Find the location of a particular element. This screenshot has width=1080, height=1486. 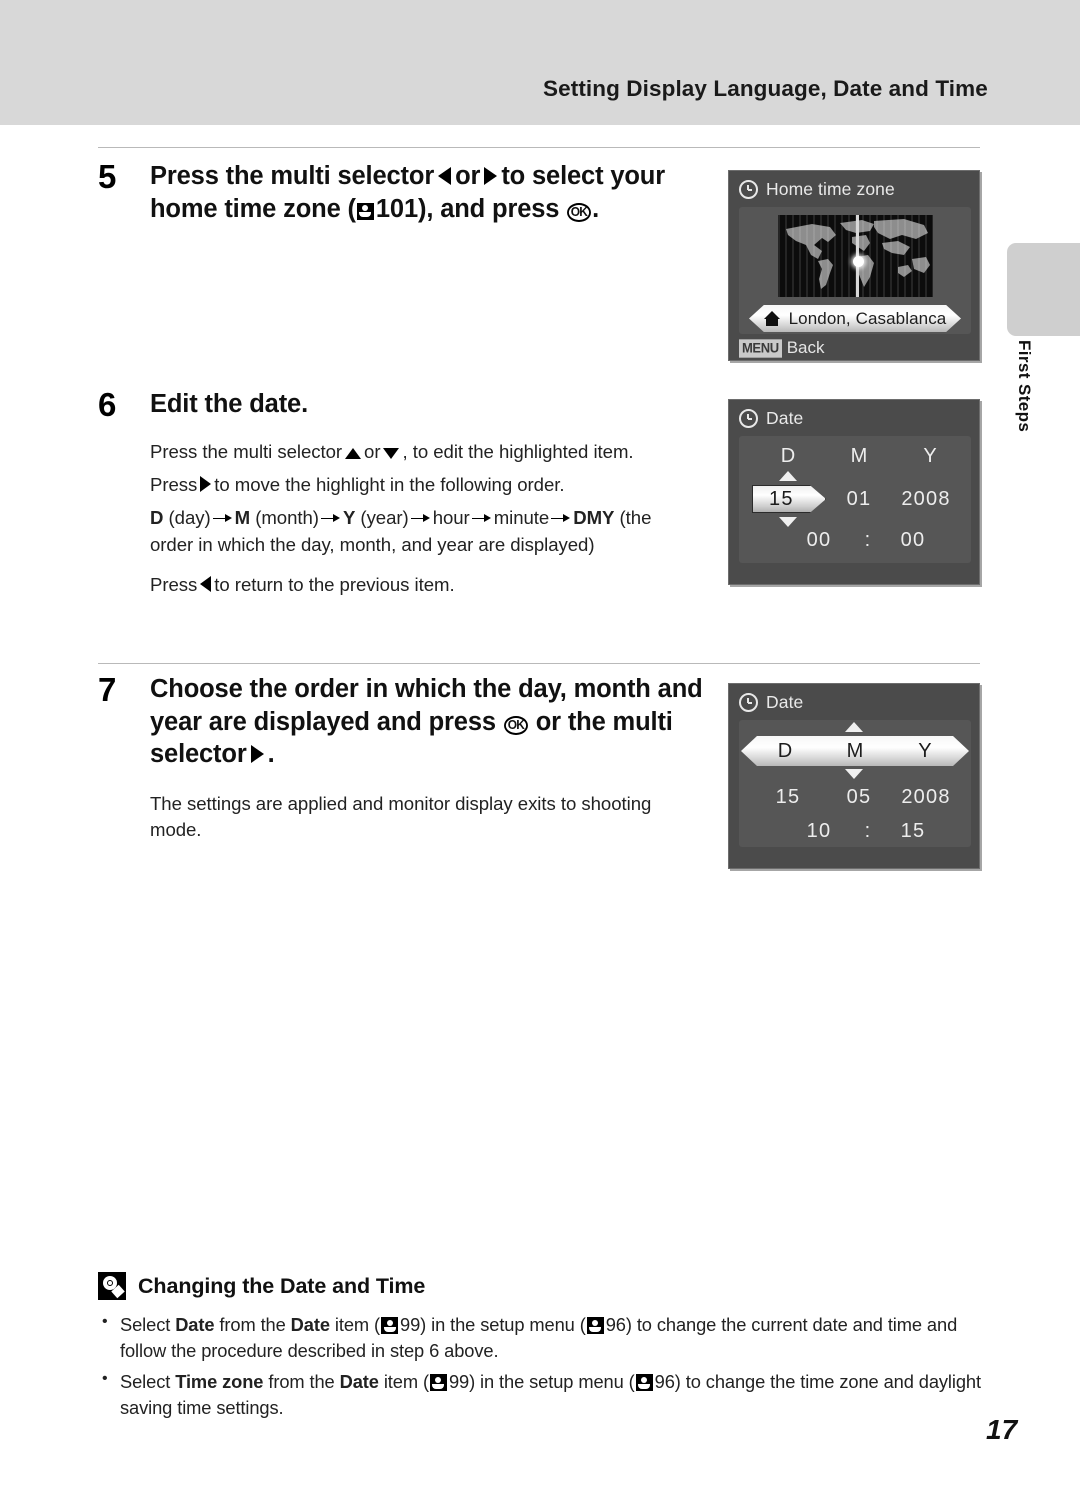

date7-month-value: 05 is located at coordinates (859, 797).